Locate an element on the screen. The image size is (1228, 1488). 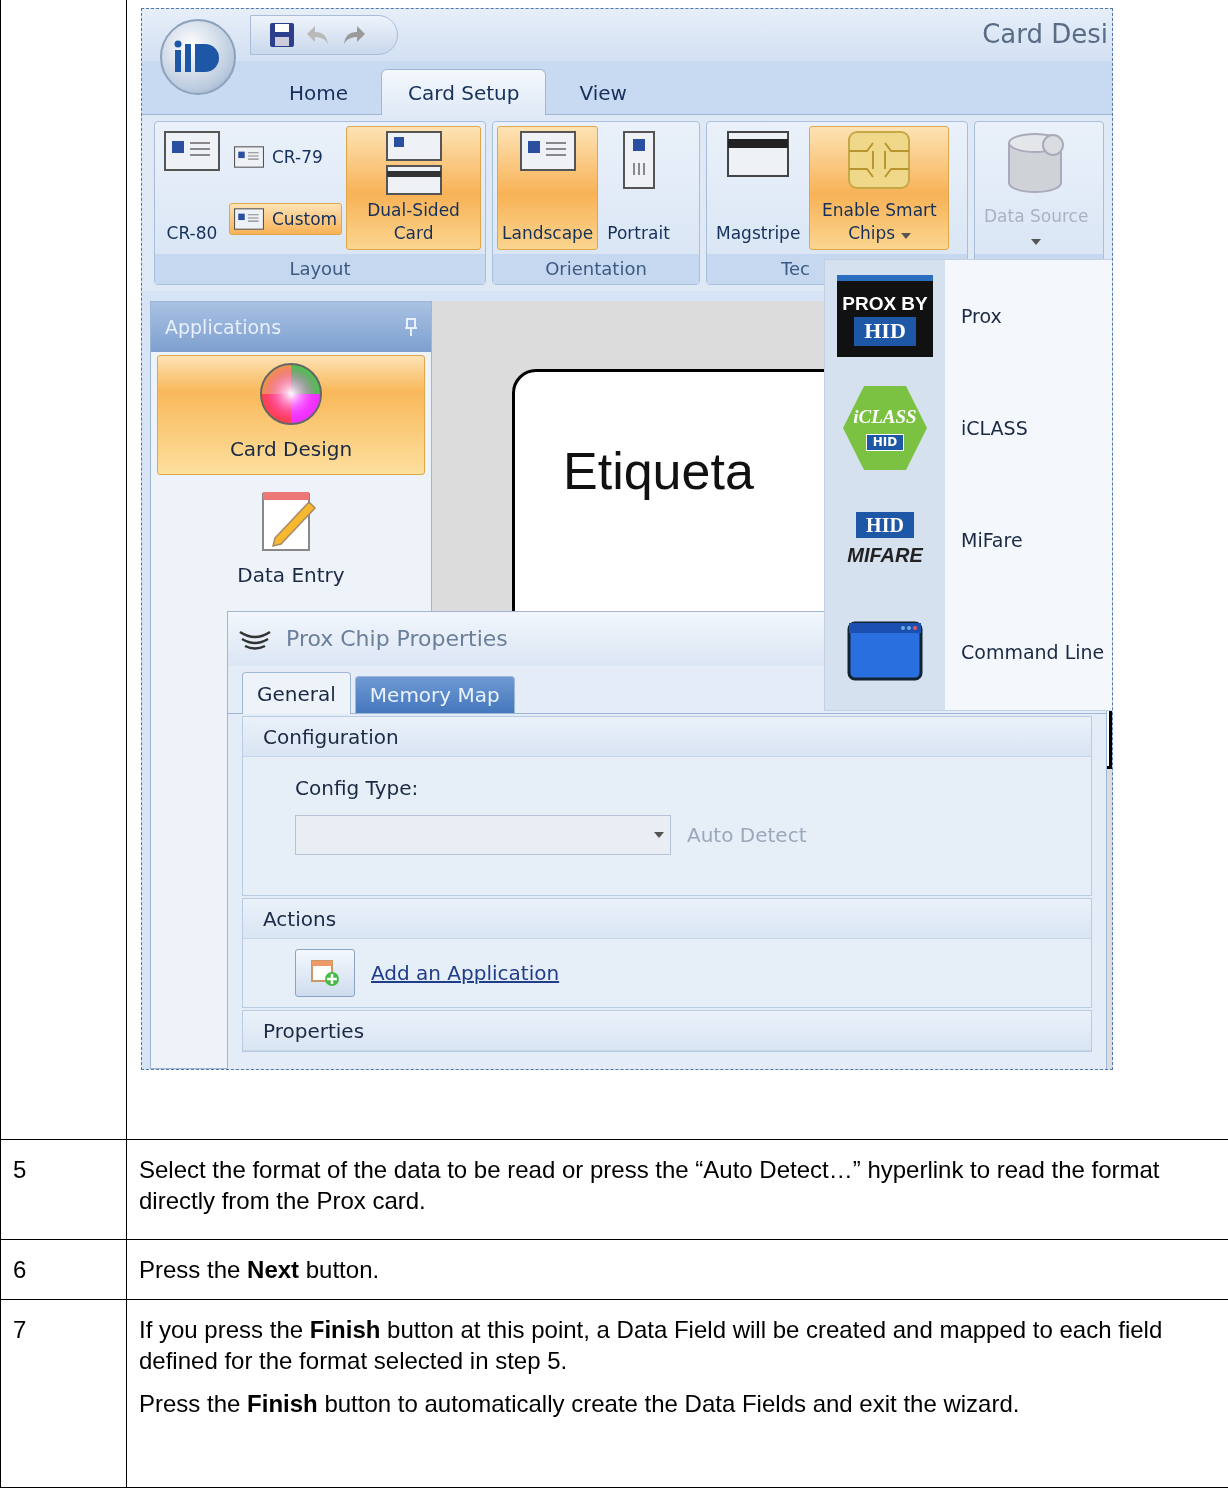
ribbon-tab: Home is located at coordinates (319, 92).